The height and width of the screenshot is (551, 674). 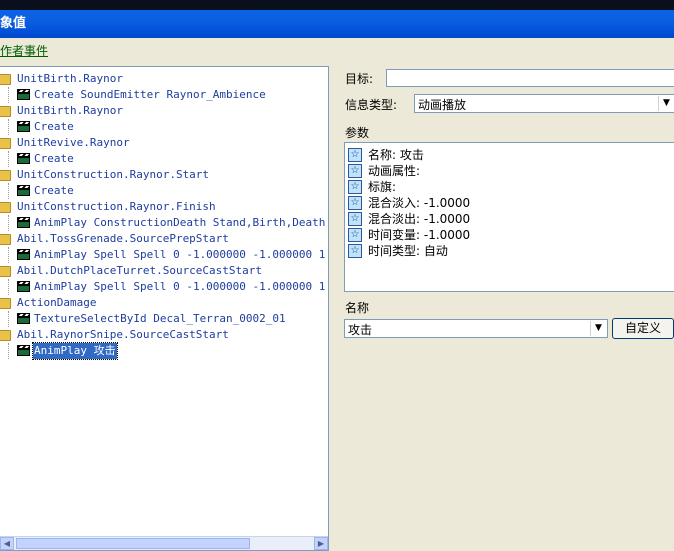 I want to click on name-label: 名称, so click(x=357, y=308).